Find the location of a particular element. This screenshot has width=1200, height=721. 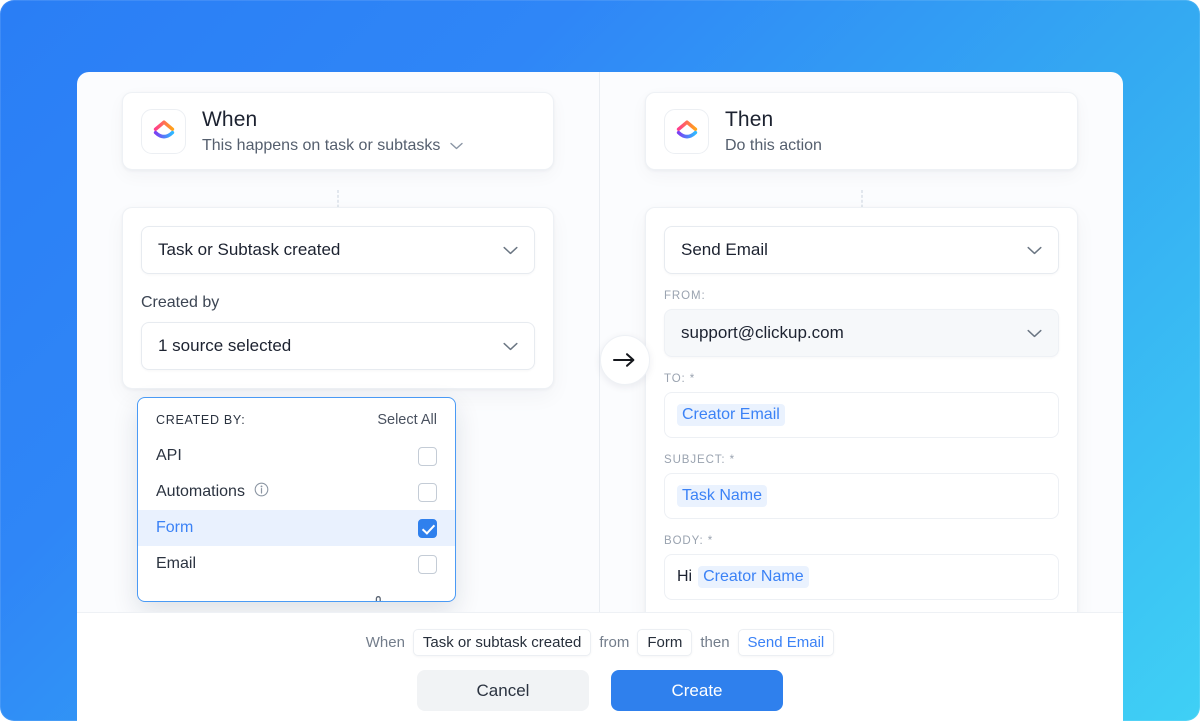

body-label: BODY: * is located at coordinates (689, 541).